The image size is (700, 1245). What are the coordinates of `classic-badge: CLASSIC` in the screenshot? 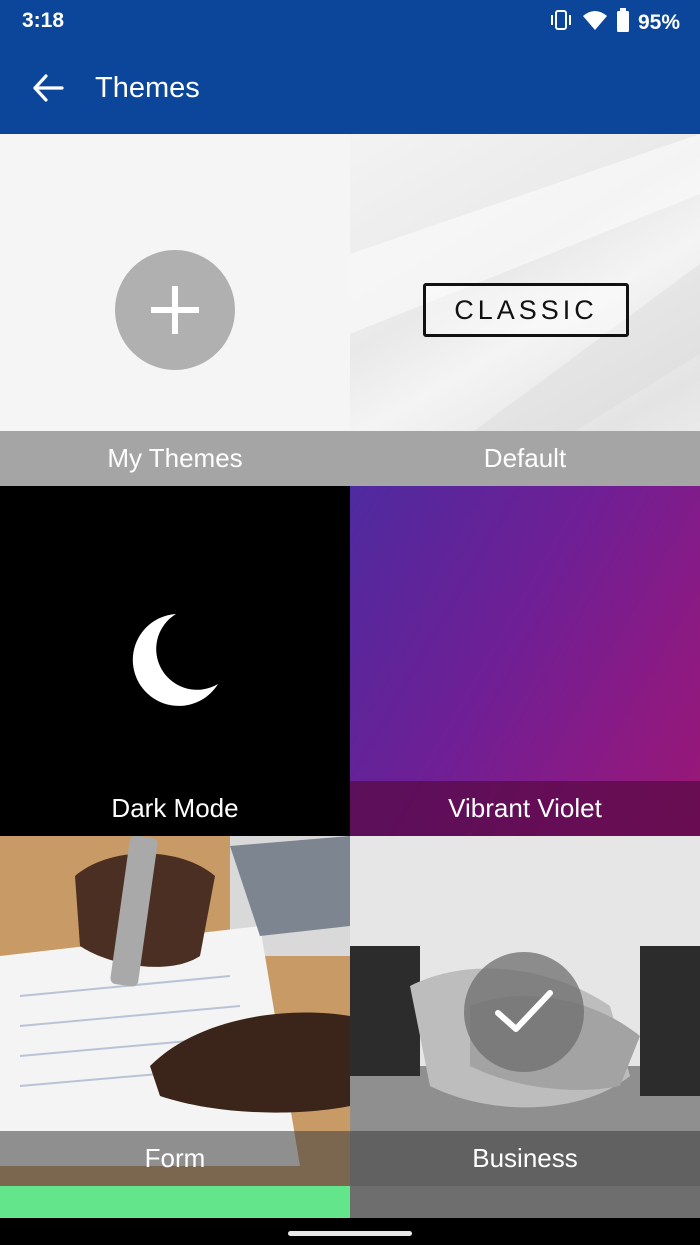 It's located at (526, 310).